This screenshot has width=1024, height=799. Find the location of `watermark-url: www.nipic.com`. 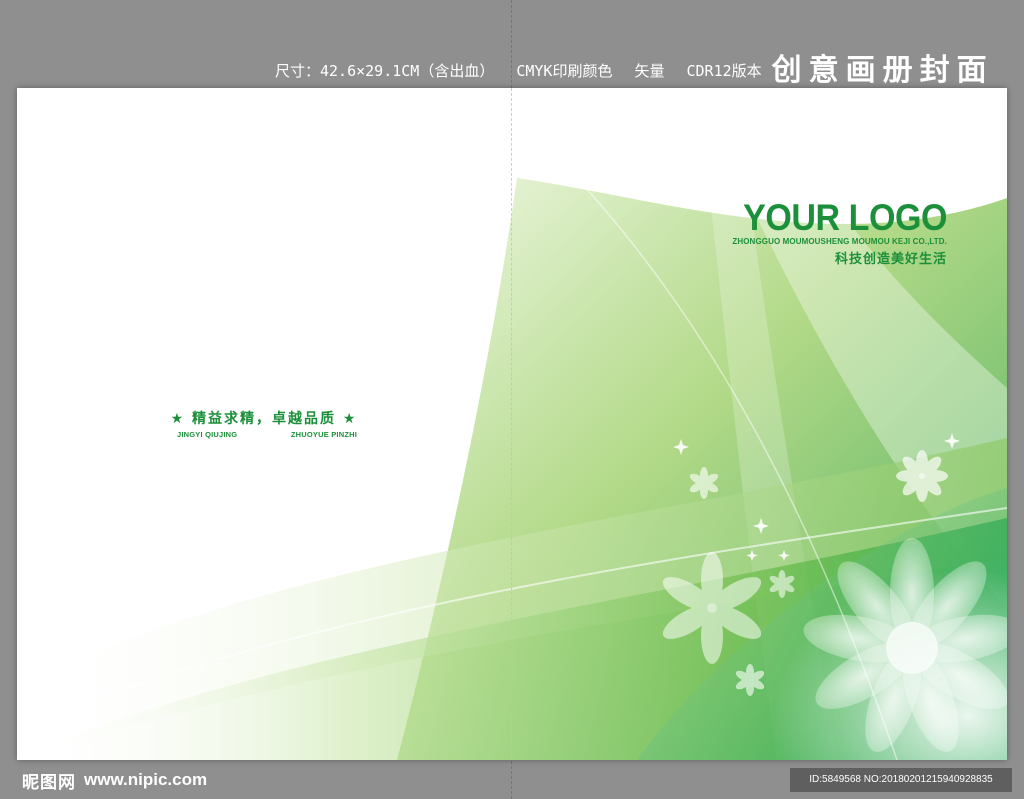

watermark-url: www.nipic.com is located at coordinates (146, 779).